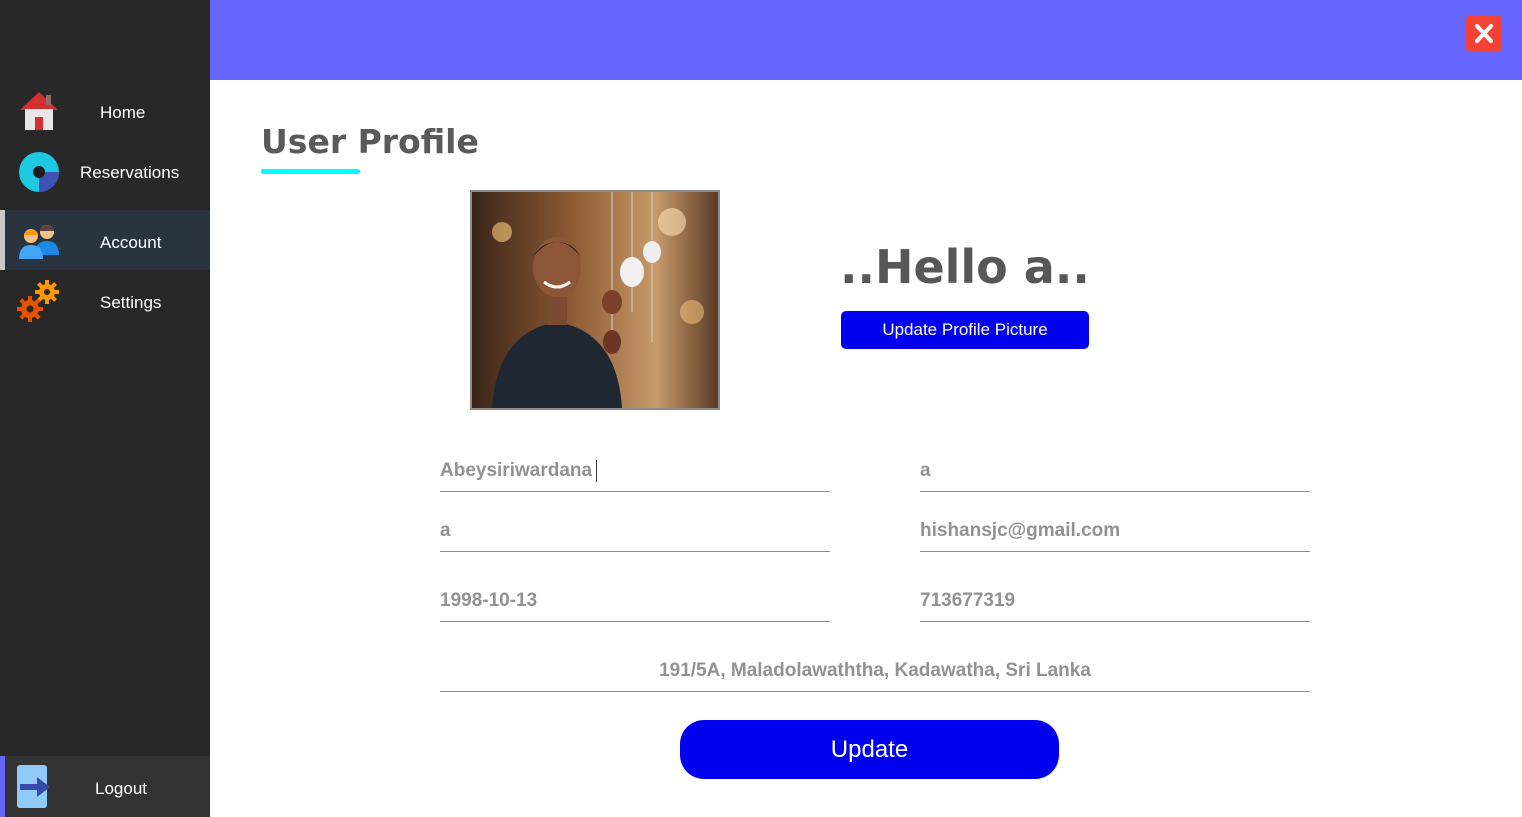 This screenshot has height=817, width=1522. Describe the element at coordinates (39, 111) in the screenshot. I see `house-icon` at that location.